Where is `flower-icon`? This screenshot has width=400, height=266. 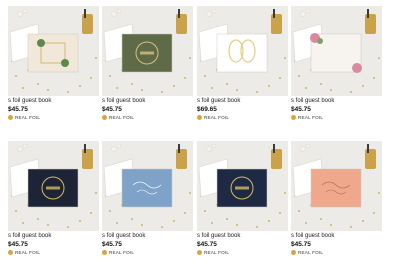
flower-icon is located at coordinates (357, 68).